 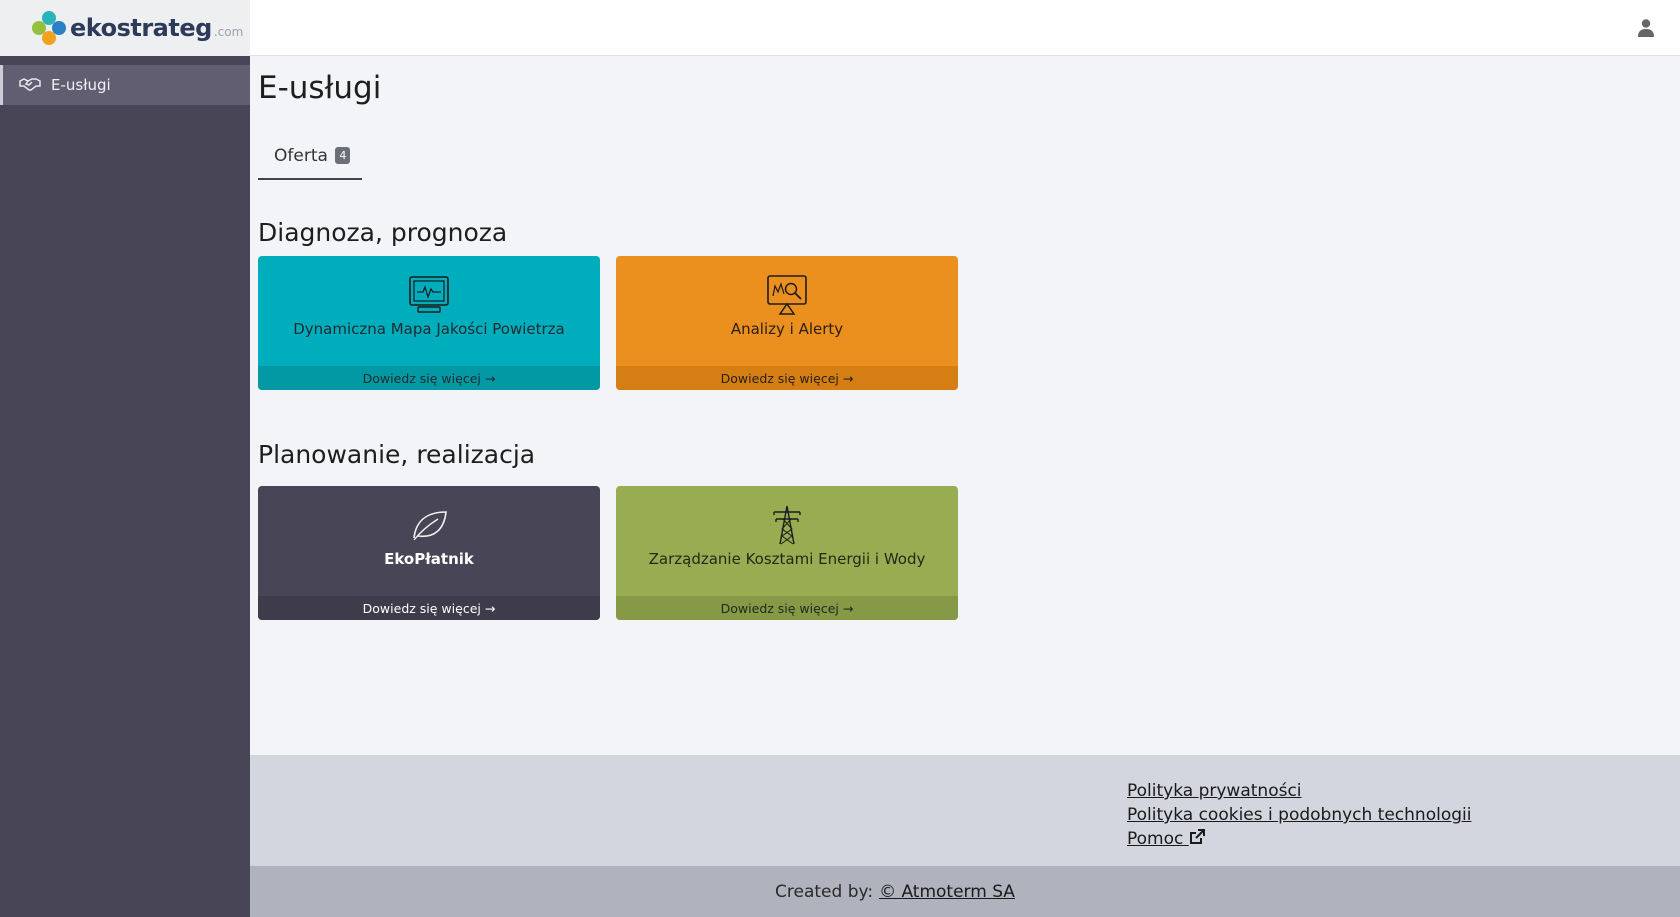 What do you see at coordinates (429, 294) in the screenshot?
I see `monitor-pulse-icon` at bounding box center [429, 294].